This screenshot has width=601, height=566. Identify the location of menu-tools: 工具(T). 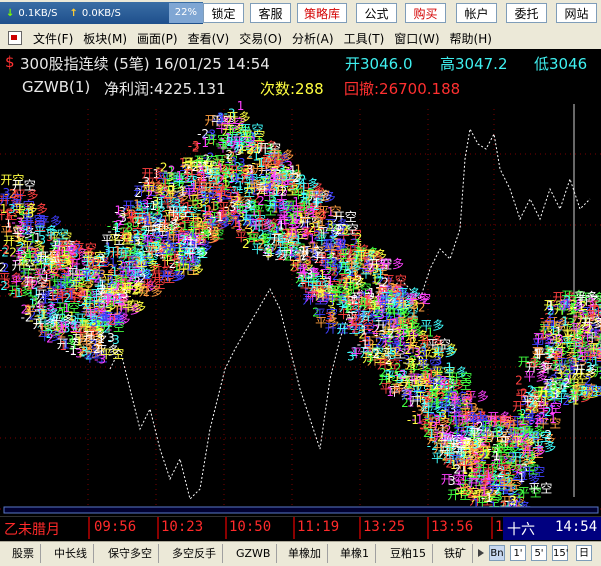
(364, 38).